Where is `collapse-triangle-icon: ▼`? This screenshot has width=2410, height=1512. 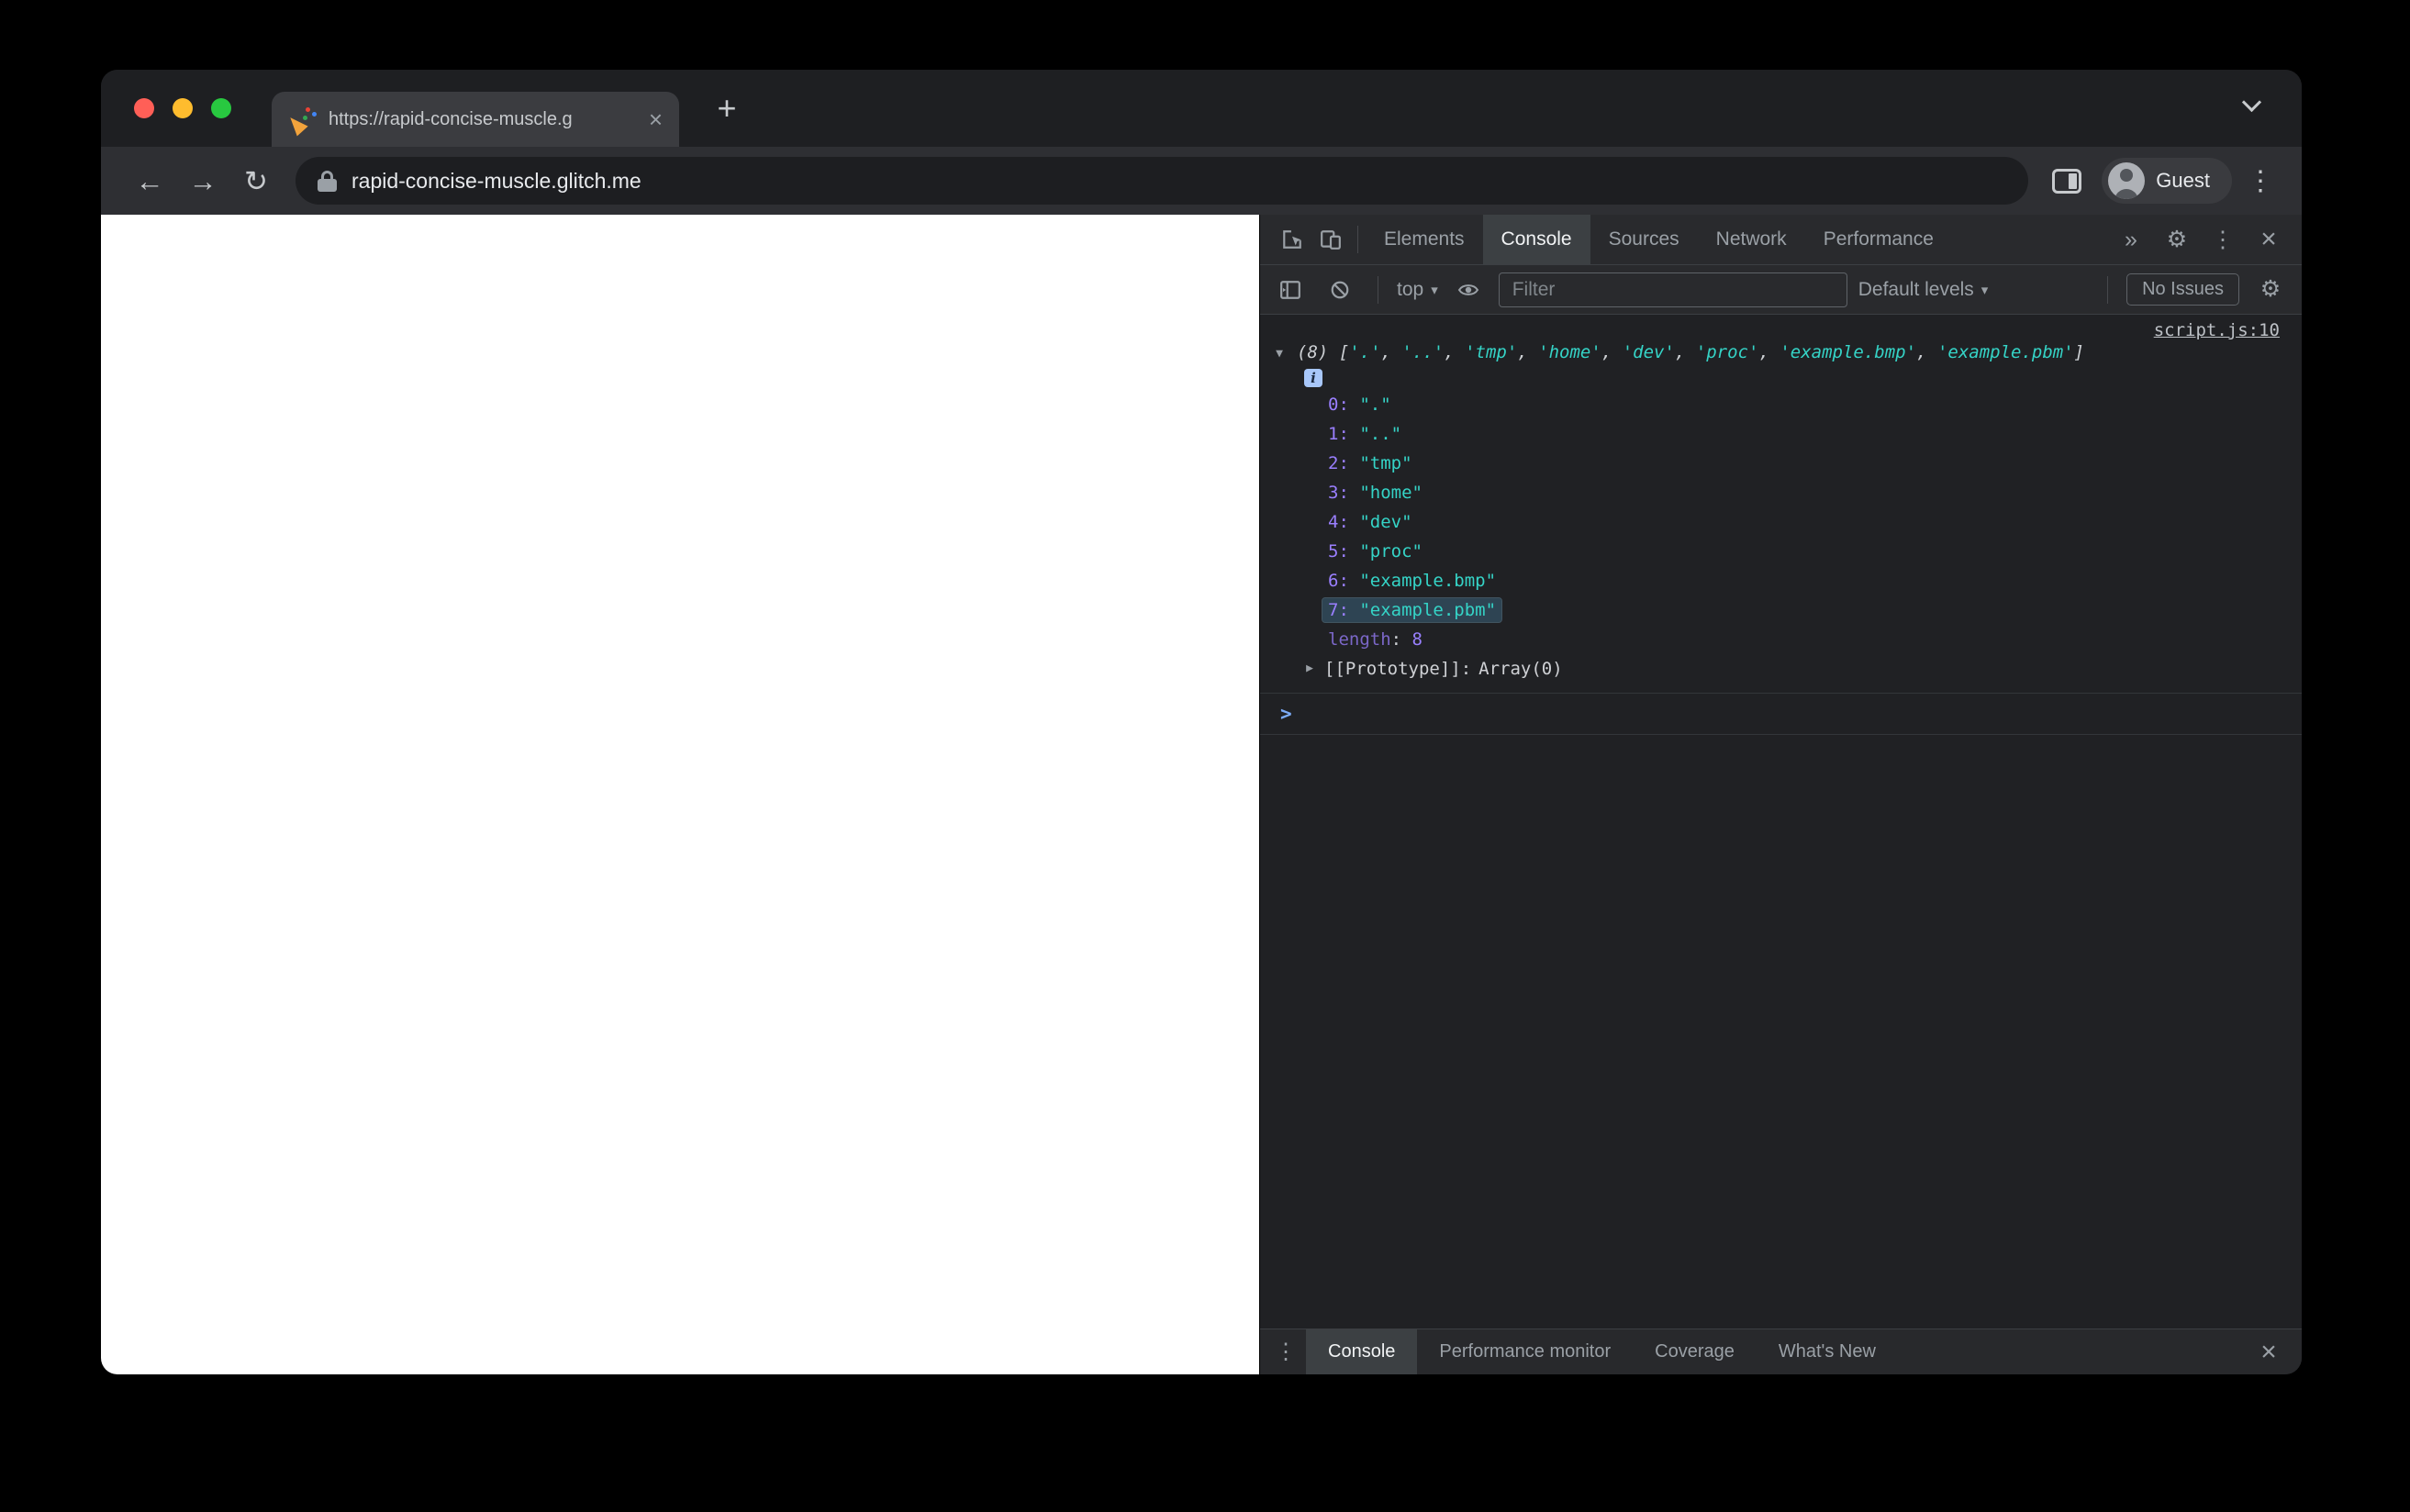 collapse-triangle-icon: ▼ is located at coordinates (1279, 351).